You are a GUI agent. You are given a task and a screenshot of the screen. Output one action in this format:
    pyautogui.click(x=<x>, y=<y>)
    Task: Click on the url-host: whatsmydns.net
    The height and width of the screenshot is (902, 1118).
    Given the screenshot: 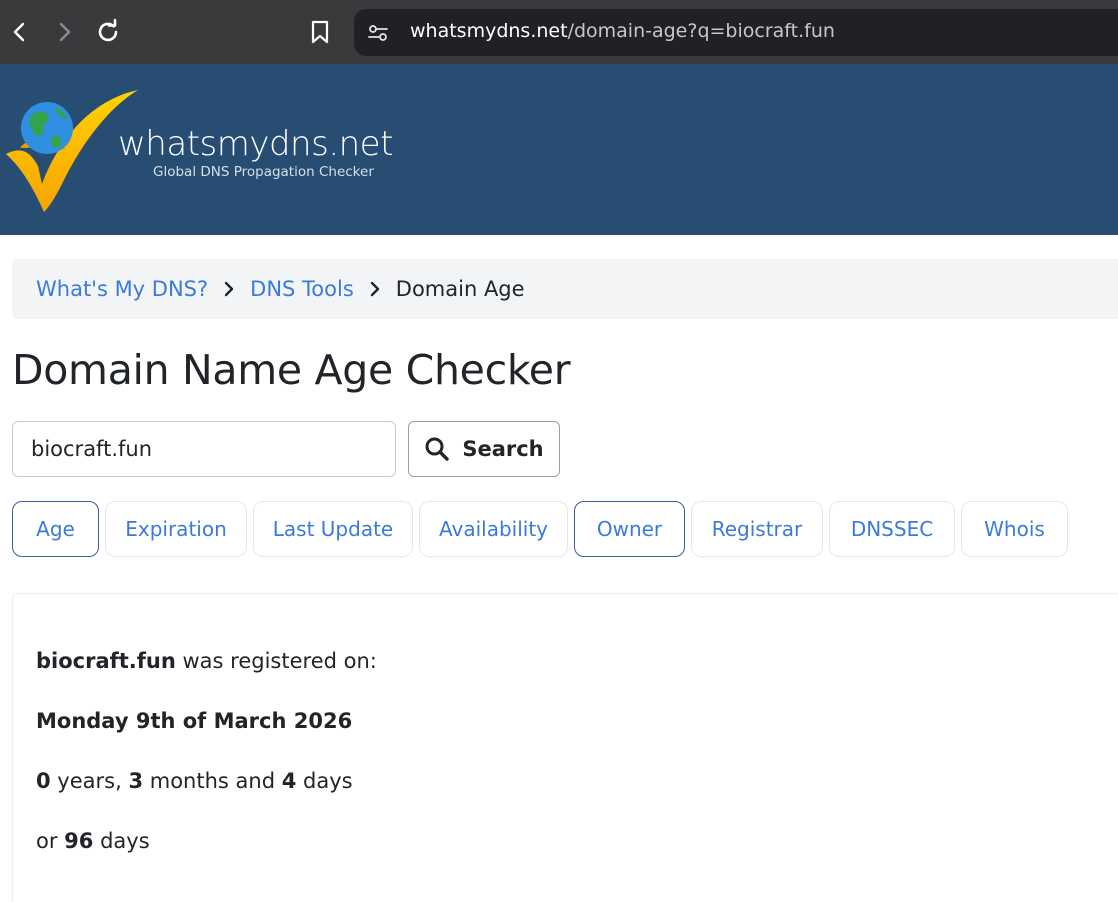 What is the action you would take?
    pyautogui.click(x=489, y=31)
    